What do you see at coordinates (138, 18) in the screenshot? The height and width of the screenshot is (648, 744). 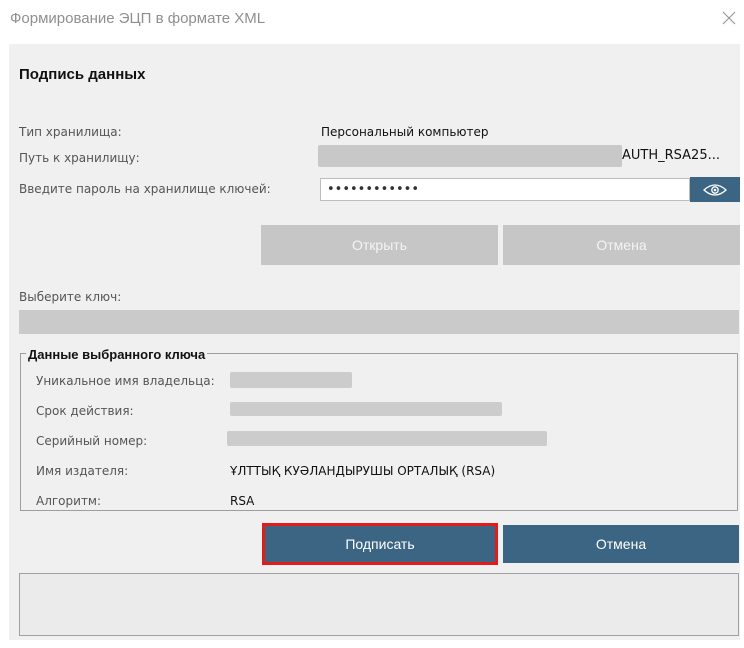 I see `window-title: Формирование ЭЦП в формате XML` at bounding box center [138, 18].